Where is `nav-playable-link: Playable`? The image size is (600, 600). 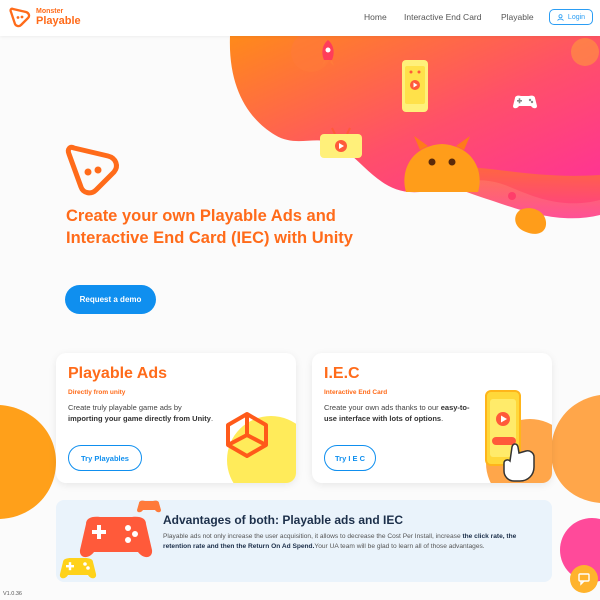
nav-playable-link: Playable is located at coordinates (517, 17).